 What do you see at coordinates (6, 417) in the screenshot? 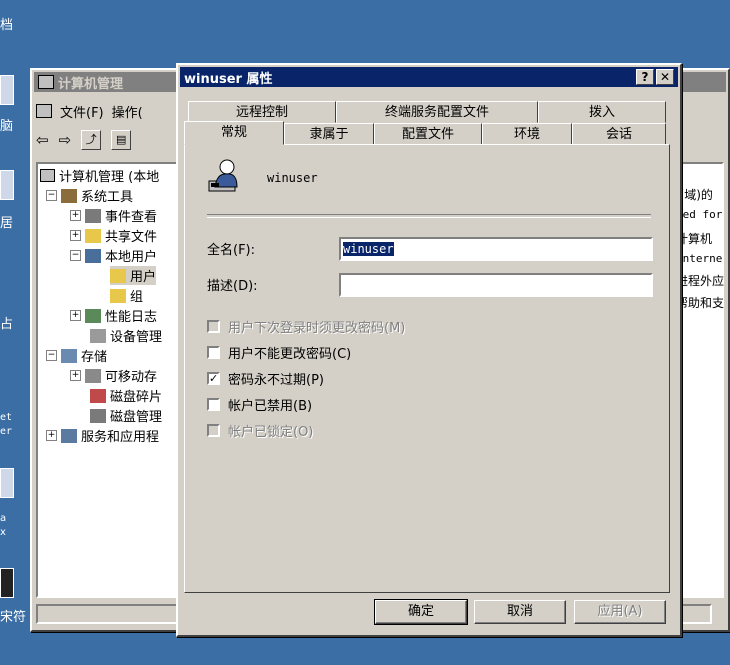
I see `desktop-label: et` at bounding box center [6, 417].